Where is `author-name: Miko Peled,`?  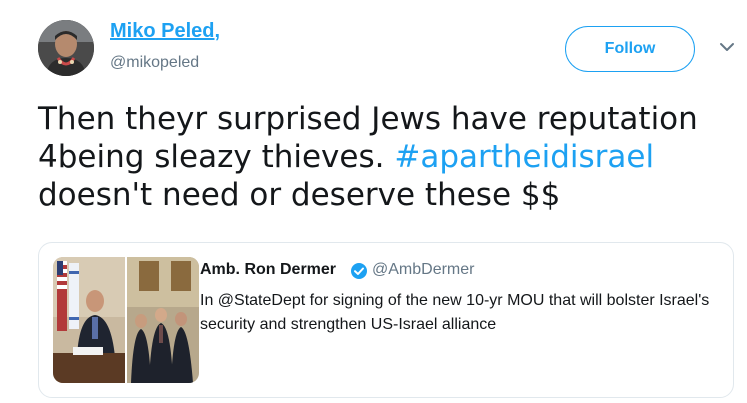 author-name: Miko Peled, is located at coordinates (165, 31).